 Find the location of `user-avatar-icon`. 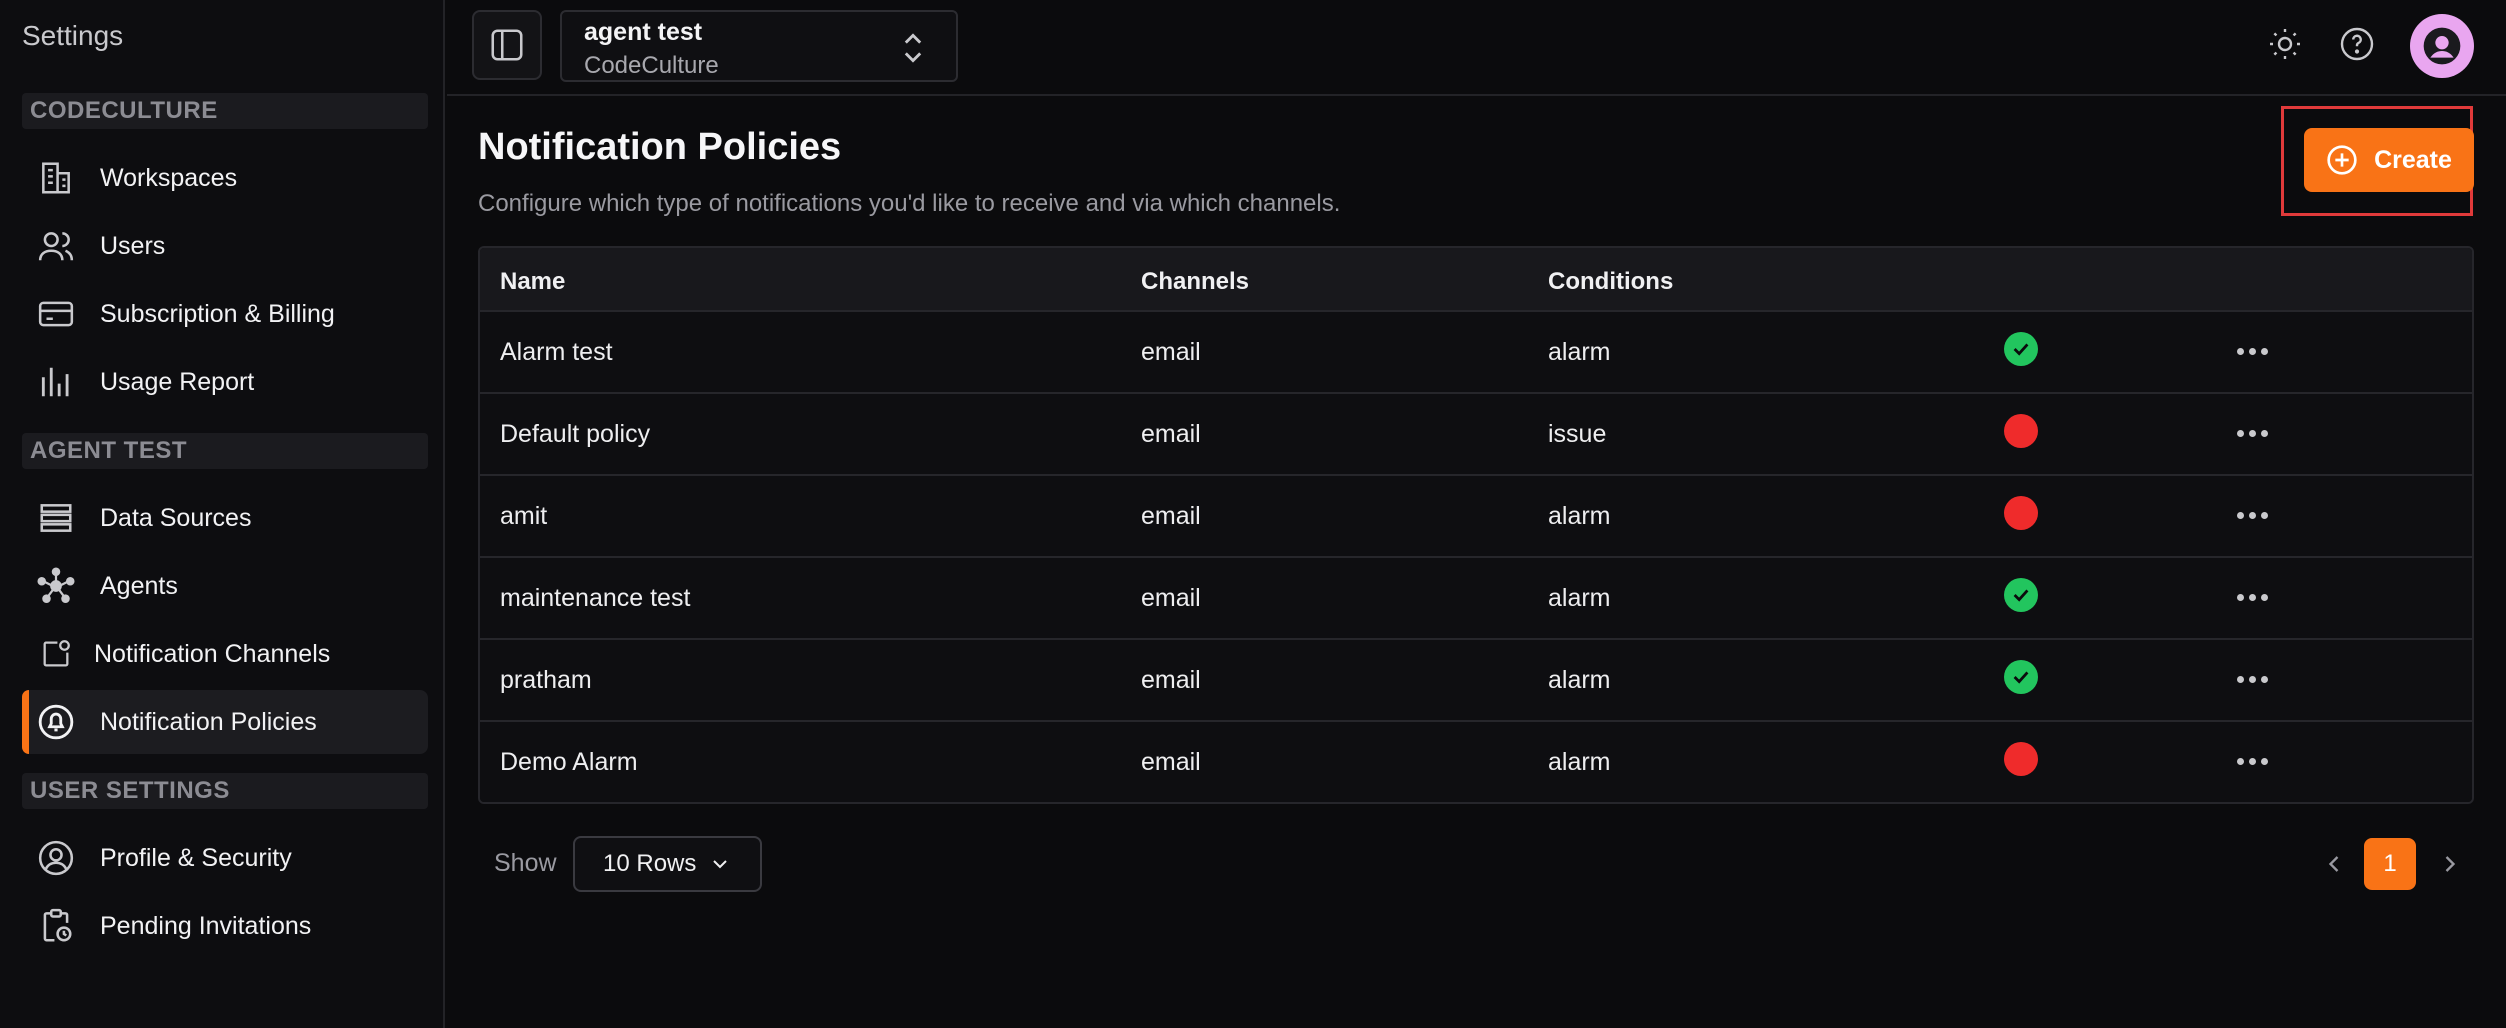

user-avatar-icon is located at coordinates (2442, 46).